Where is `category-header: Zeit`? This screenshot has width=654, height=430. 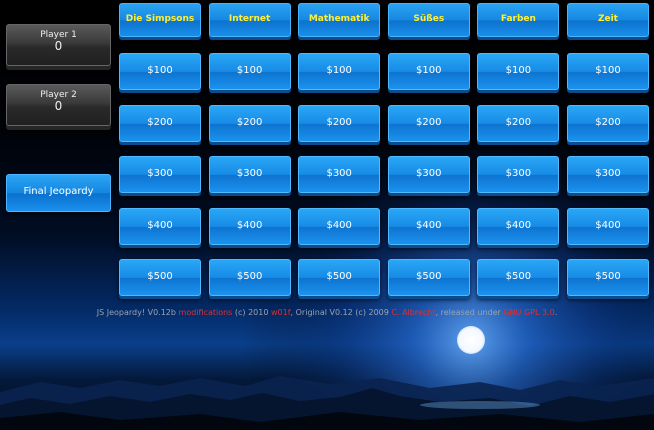
category-header: Zeit is located at coordinates (607, 20).